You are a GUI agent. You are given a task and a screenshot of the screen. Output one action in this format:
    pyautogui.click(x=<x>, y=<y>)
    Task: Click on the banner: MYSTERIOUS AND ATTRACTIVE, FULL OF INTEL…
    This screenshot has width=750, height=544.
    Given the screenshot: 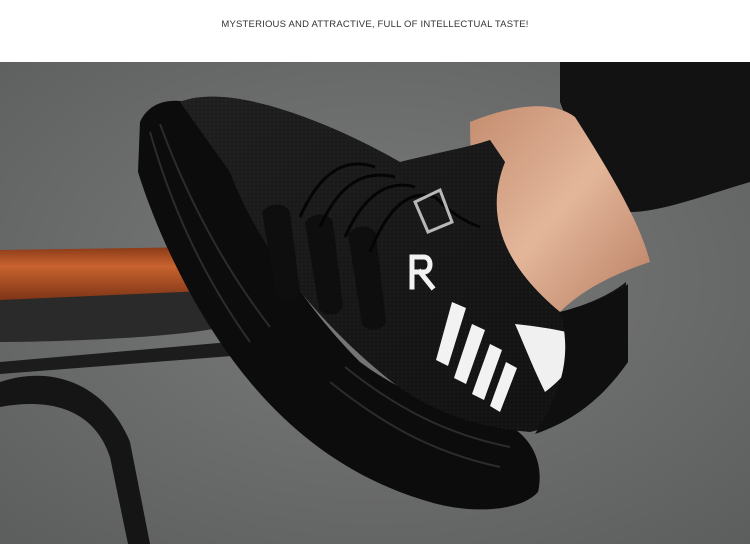 What is the action you would take?
    pyautogui.click(x=375, y=31)
    